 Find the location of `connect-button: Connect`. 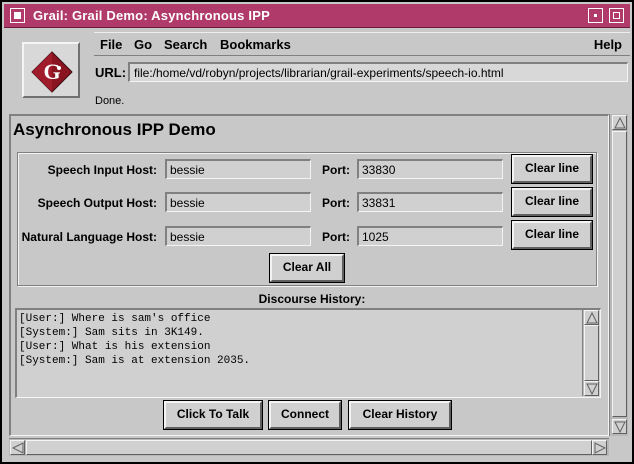

connect-button: Connect is located at coordinates (305, 415).